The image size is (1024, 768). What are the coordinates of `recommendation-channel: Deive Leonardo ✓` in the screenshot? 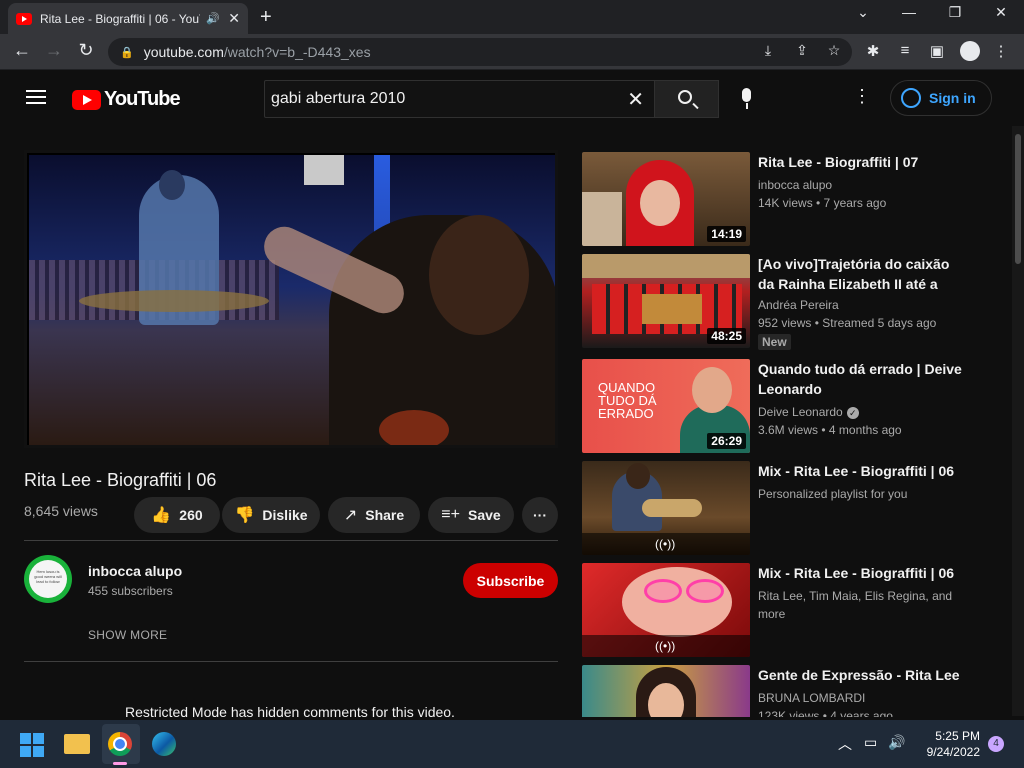 It's located at (863, 412).